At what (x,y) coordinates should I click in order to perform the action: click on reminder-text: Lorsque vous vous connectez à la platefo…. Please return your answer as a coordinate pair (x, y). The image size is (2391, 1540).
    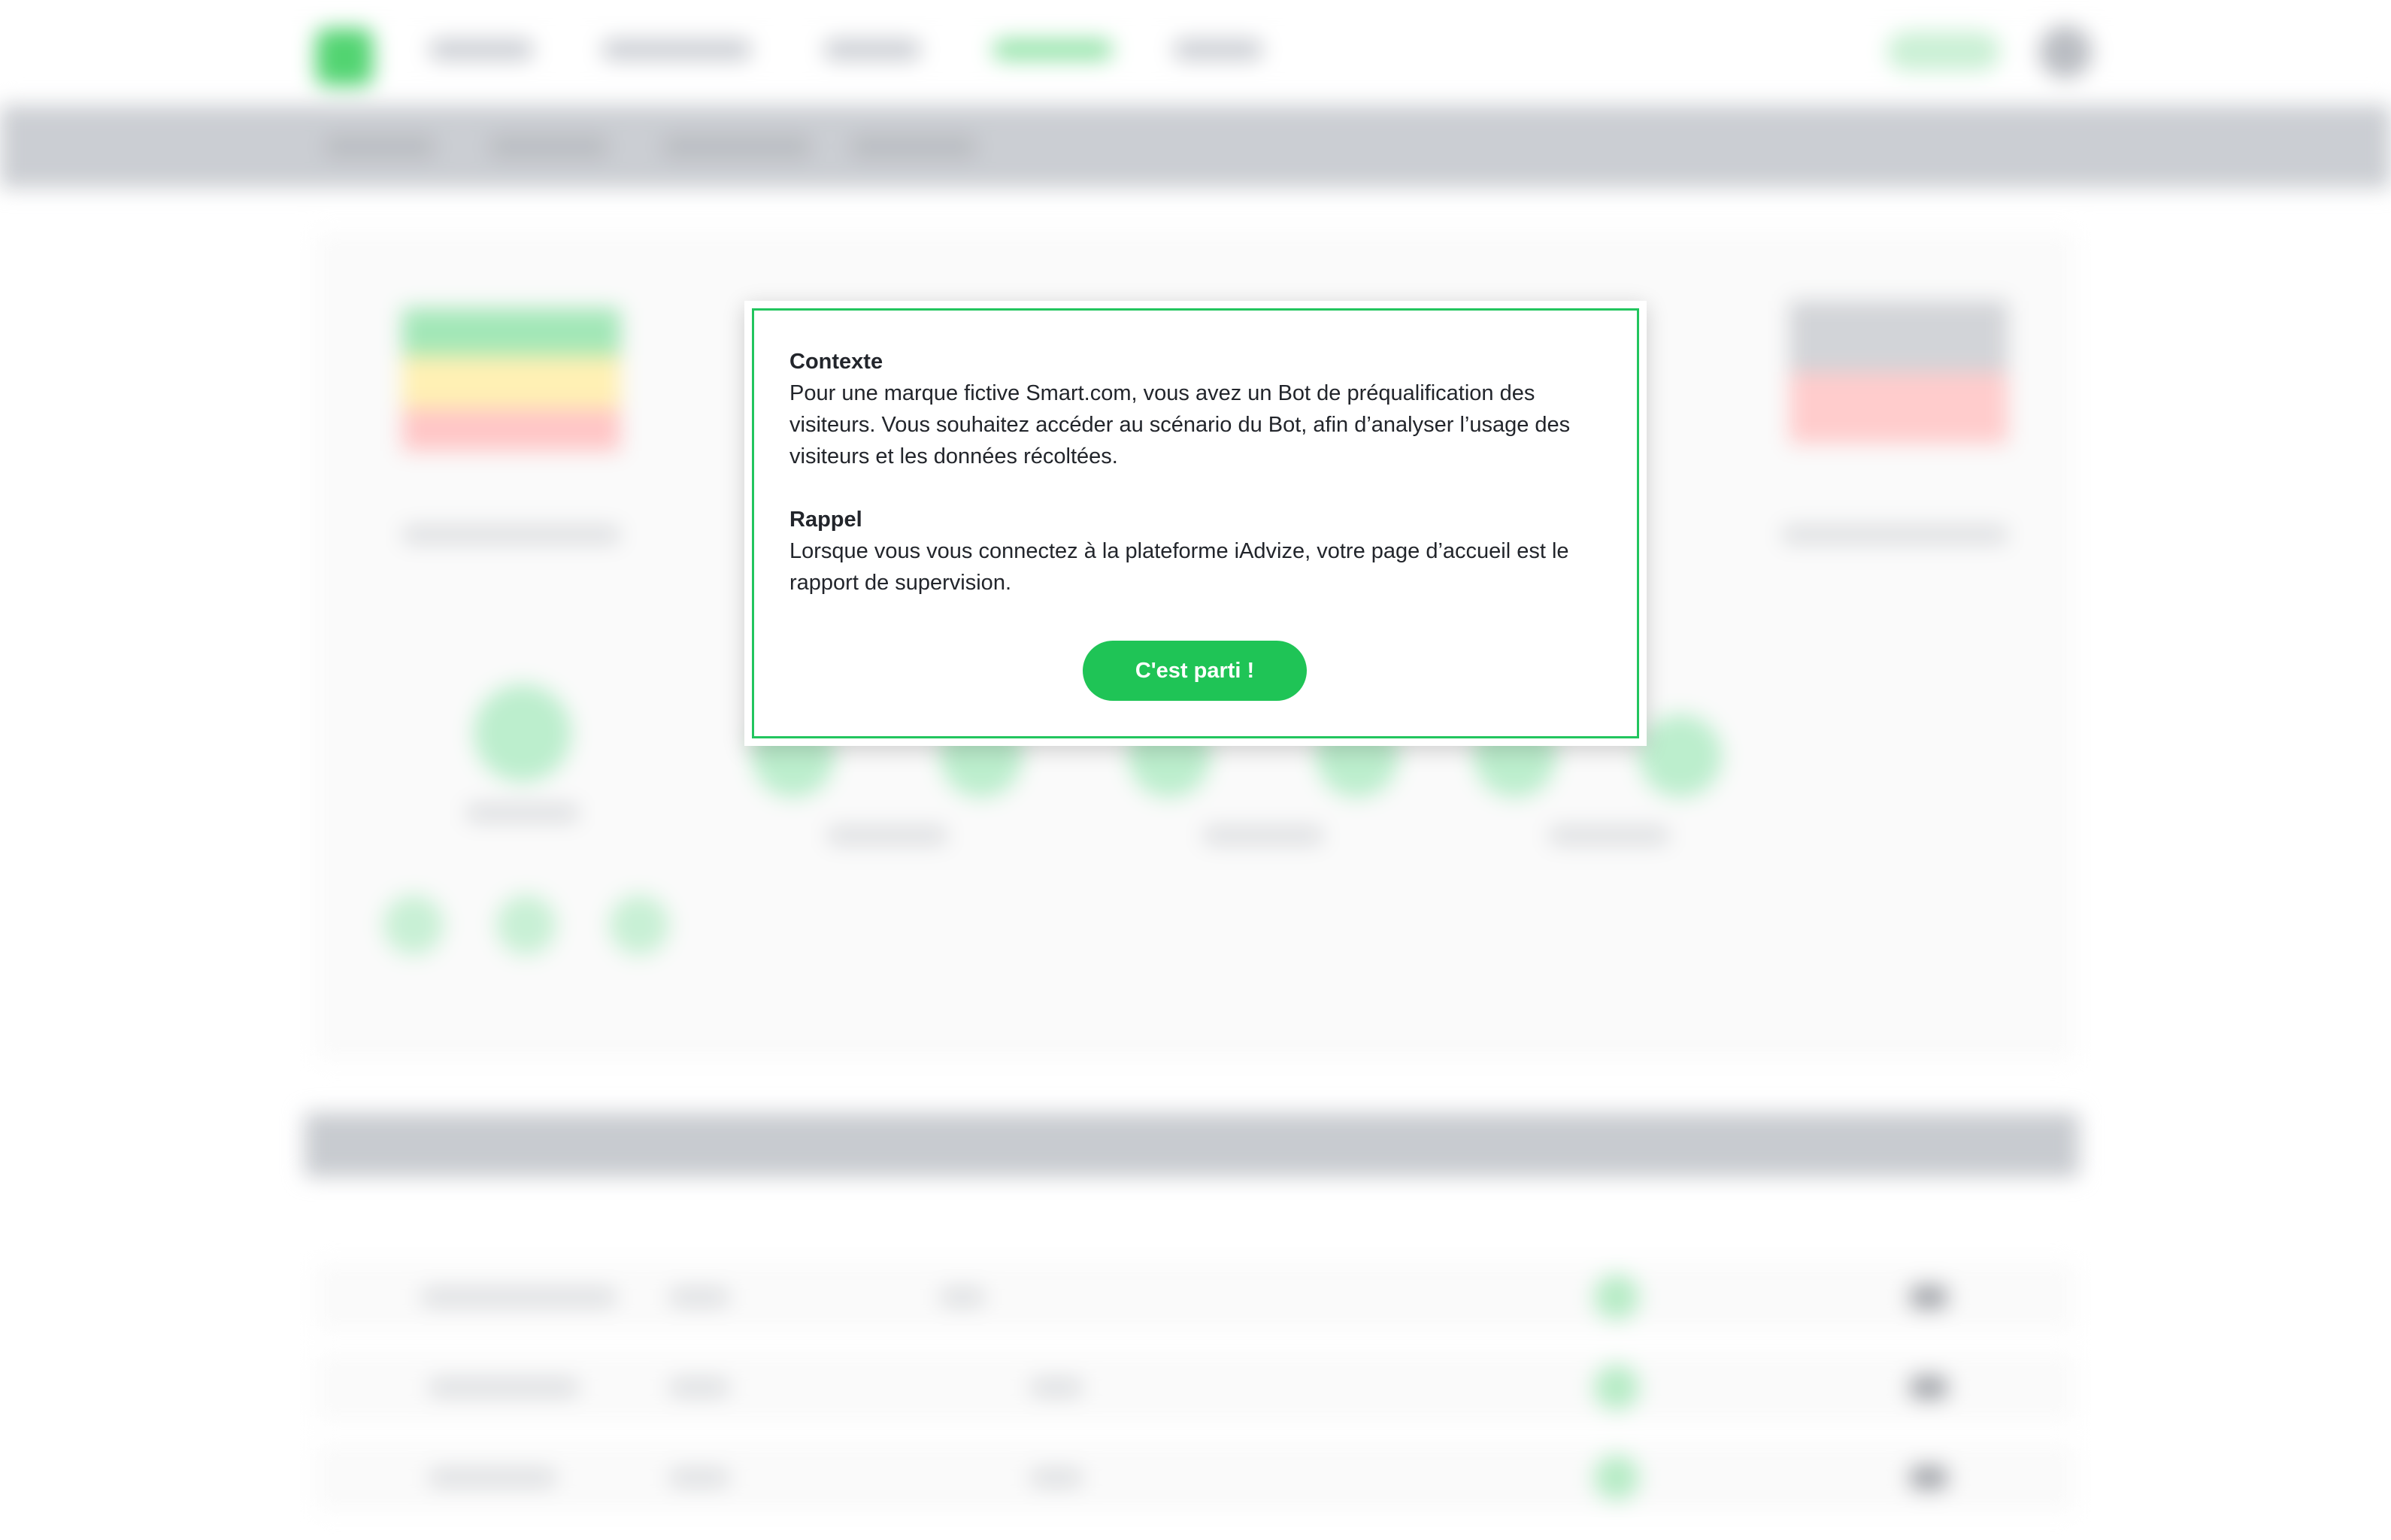
    Looking at the image, I should click on (1179, 567).